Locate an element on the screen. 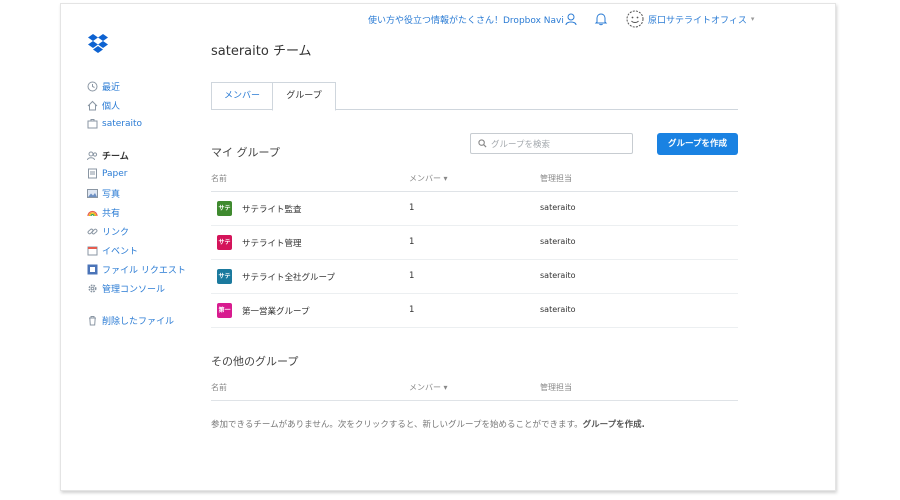 Image resolution: width=900 pixels, height=500 pixels. sidebar-item-label: Paper is located at coordinates (115, 173).